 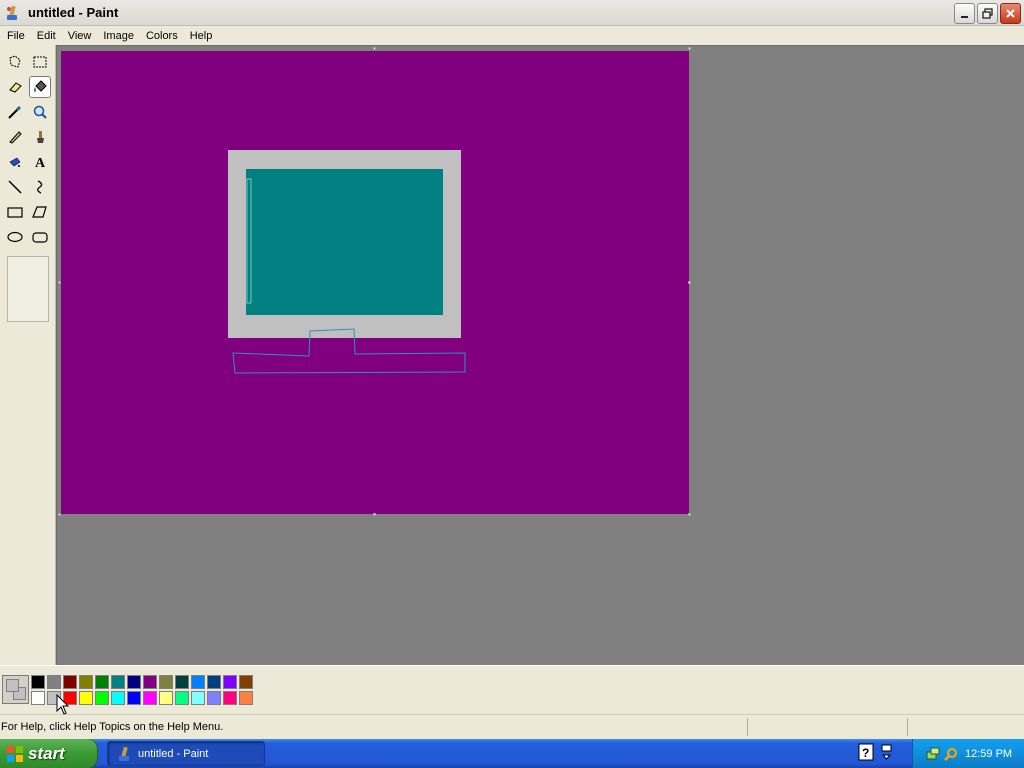 I want to click on resize-handle-bottom, so click(x=374, y=514).